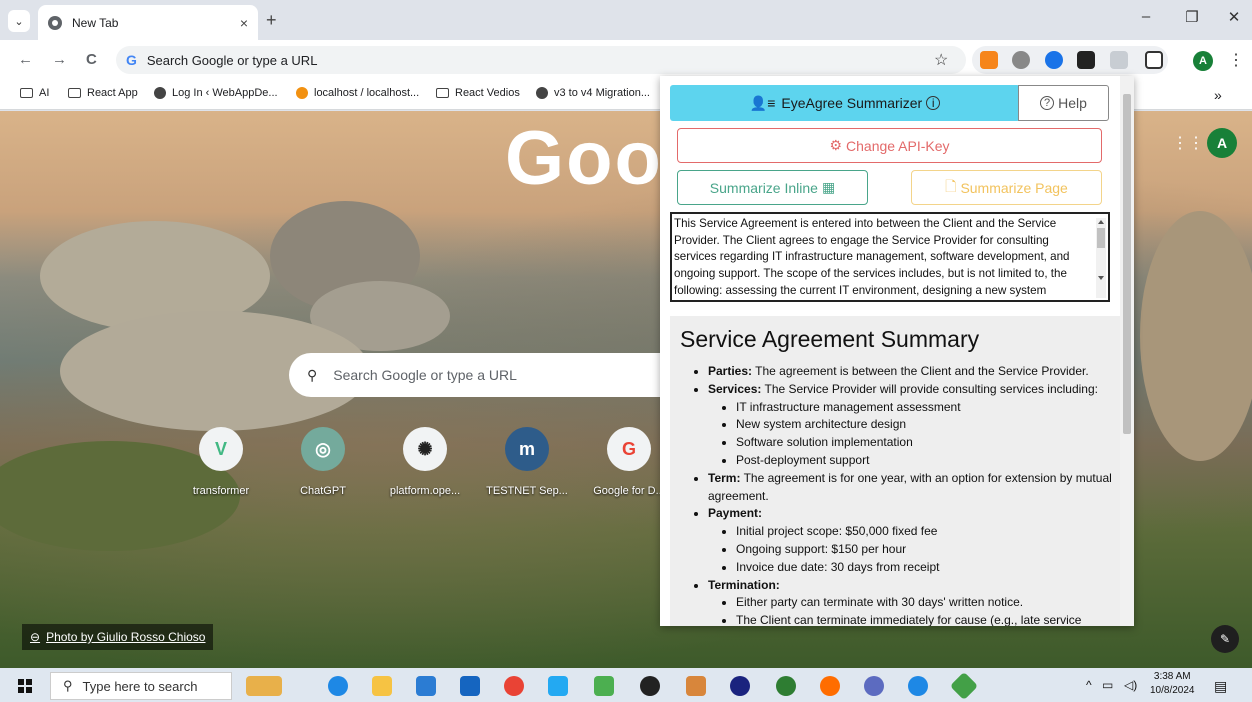 The image size is (1252, 702). Describe the element at coordinates (924, 532) in the screenshot. I see `list-item: Initial project scope: $50,000 fixed fee` at that location.